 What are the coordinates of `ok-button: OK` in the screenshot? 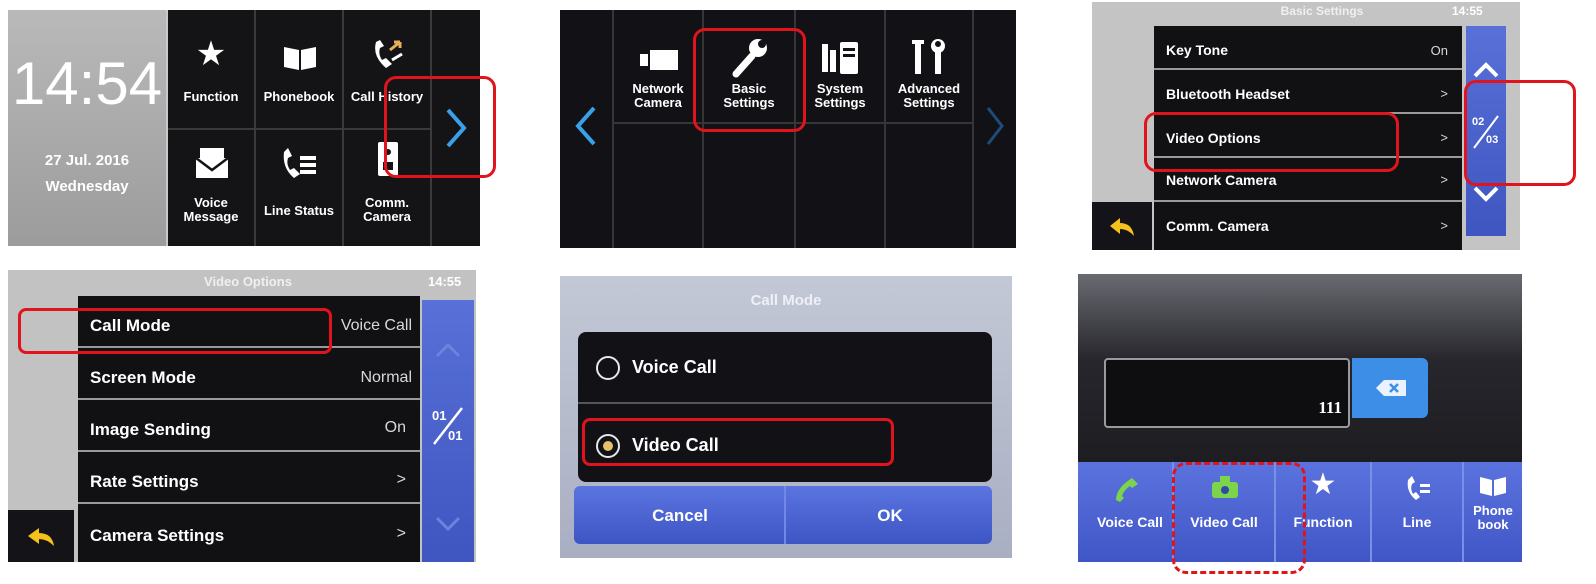 It's located at (890, 515).